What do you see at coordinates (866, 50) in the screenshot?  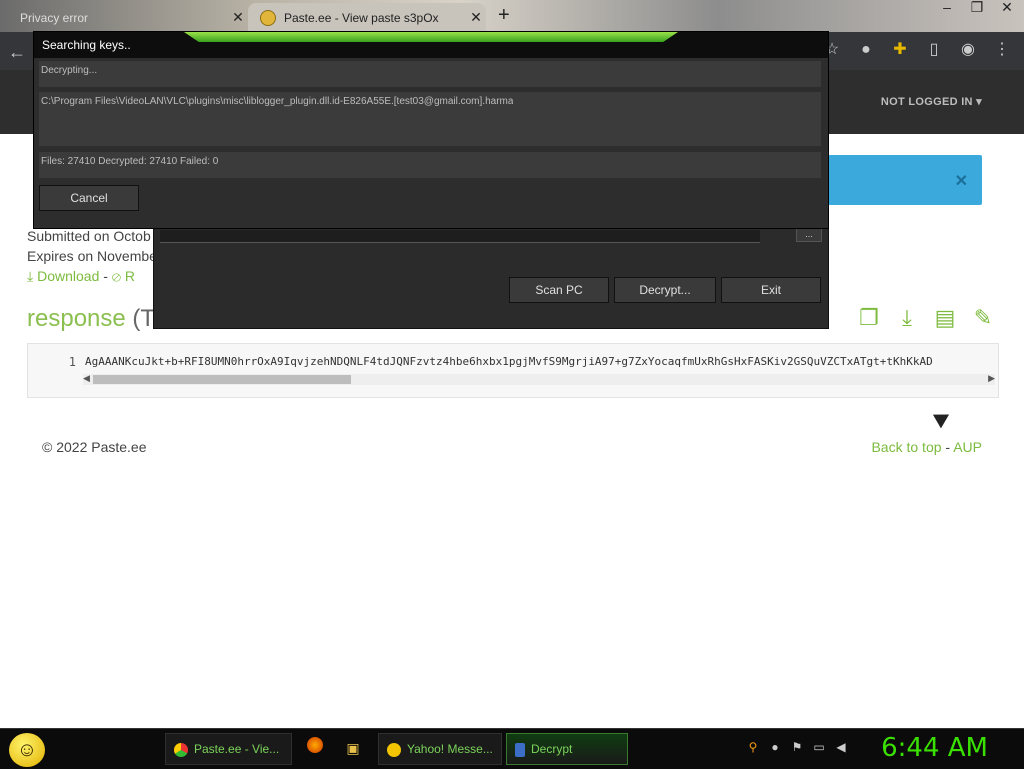 I see `flag-icon: ●` at bounding box center [866, 50].